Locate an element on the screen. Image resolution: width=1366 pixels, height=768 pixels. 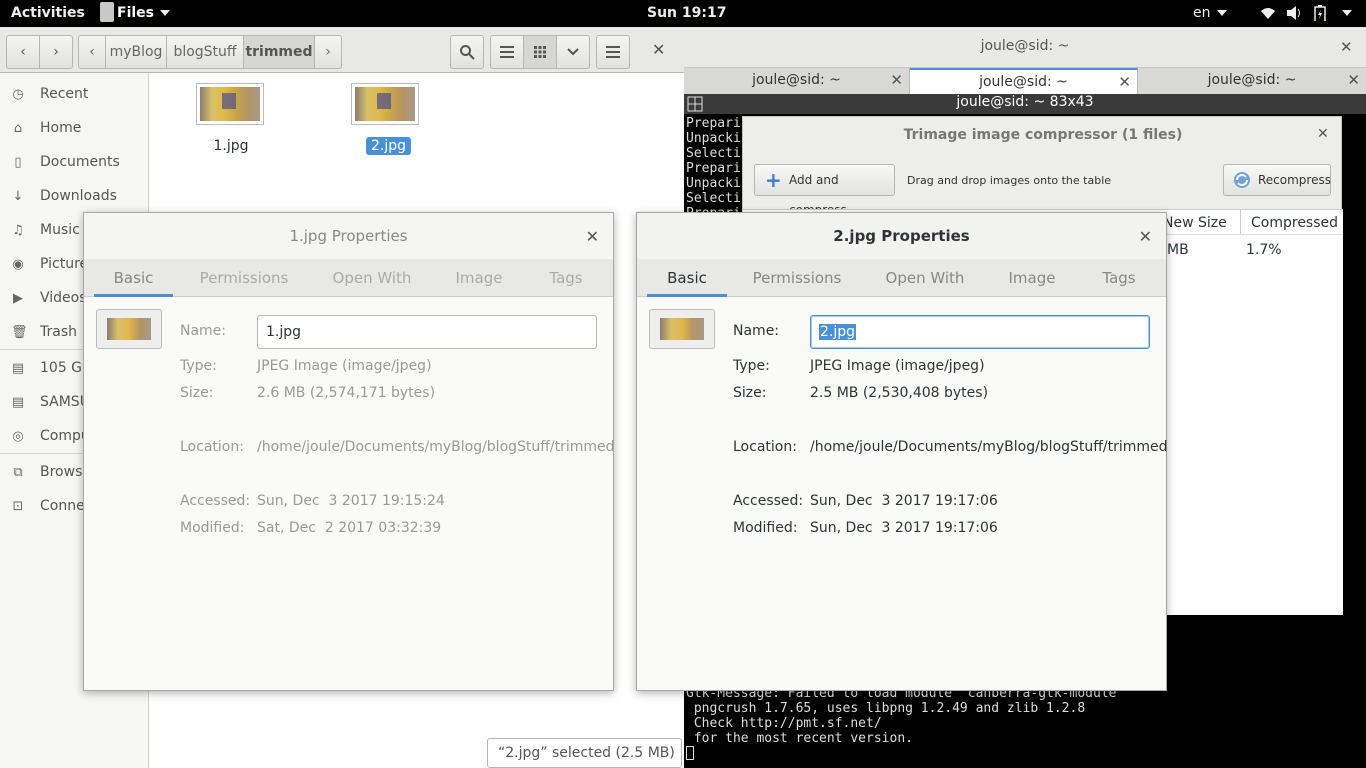
name-field: 2.jpg is located at coordinates (980, 332).